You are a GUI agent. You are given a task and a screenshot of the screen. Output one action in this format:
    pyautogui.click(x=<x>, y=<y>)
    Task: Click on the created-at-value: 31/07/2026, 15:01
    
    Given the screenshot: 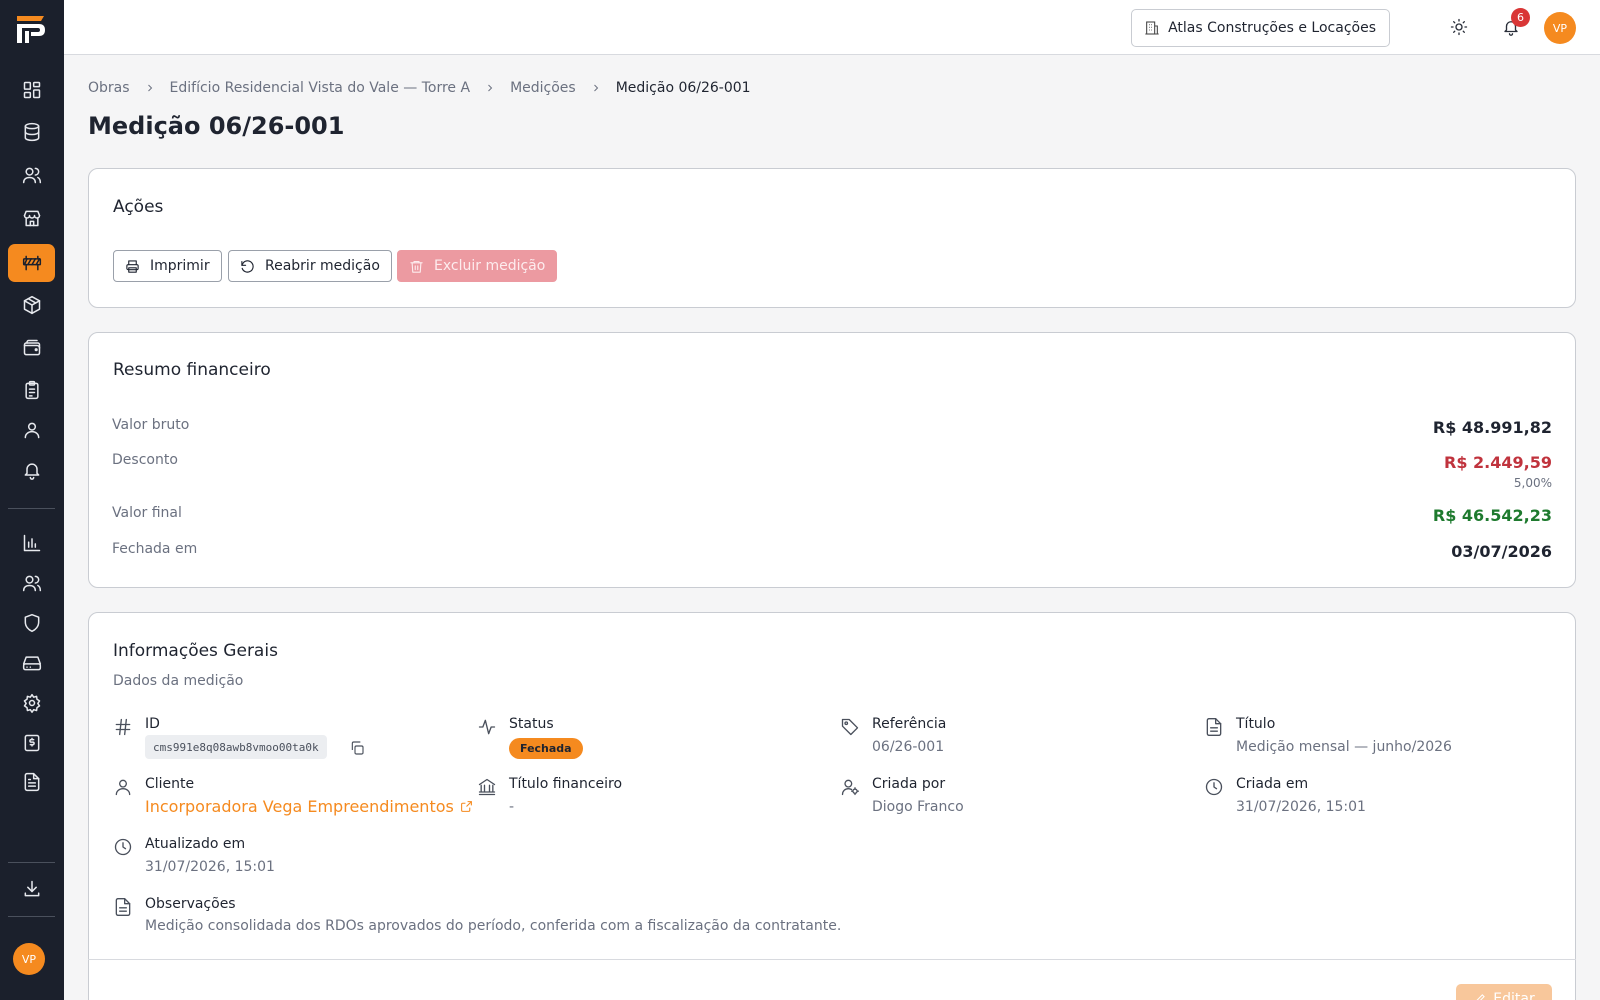 What is the action you would take?
    pyautogui.click(x=1301, y=807)
    